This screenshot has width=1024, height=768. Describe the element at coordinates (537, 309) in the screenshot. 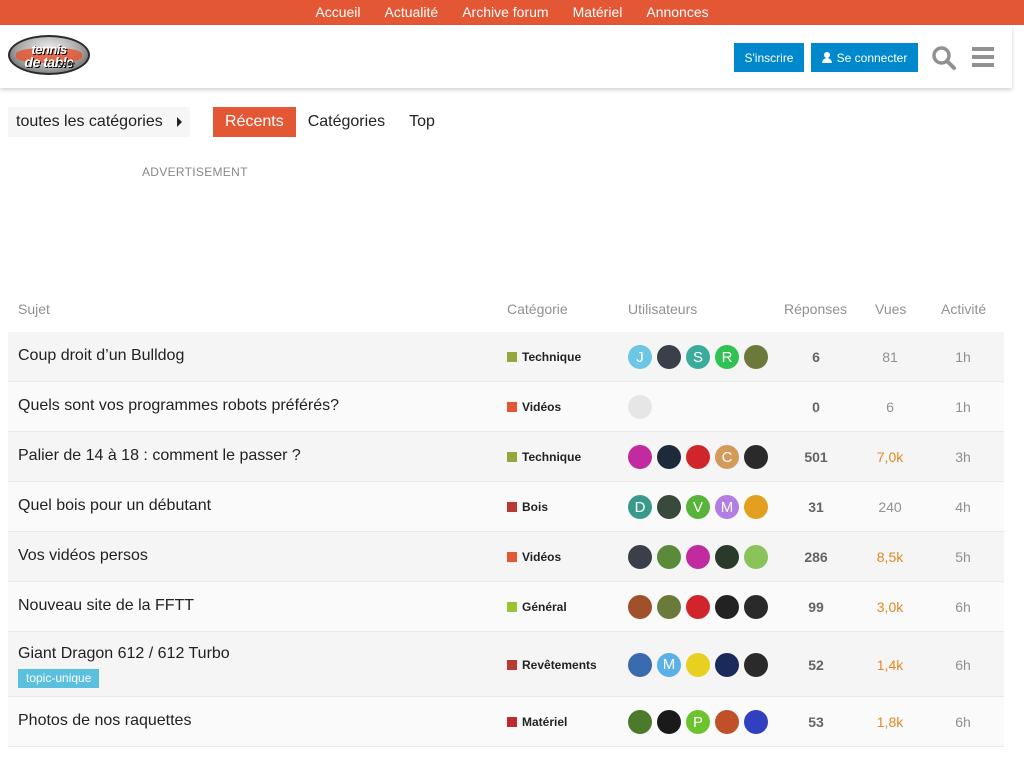

I see `column-header-category: Catégorie` at that location.